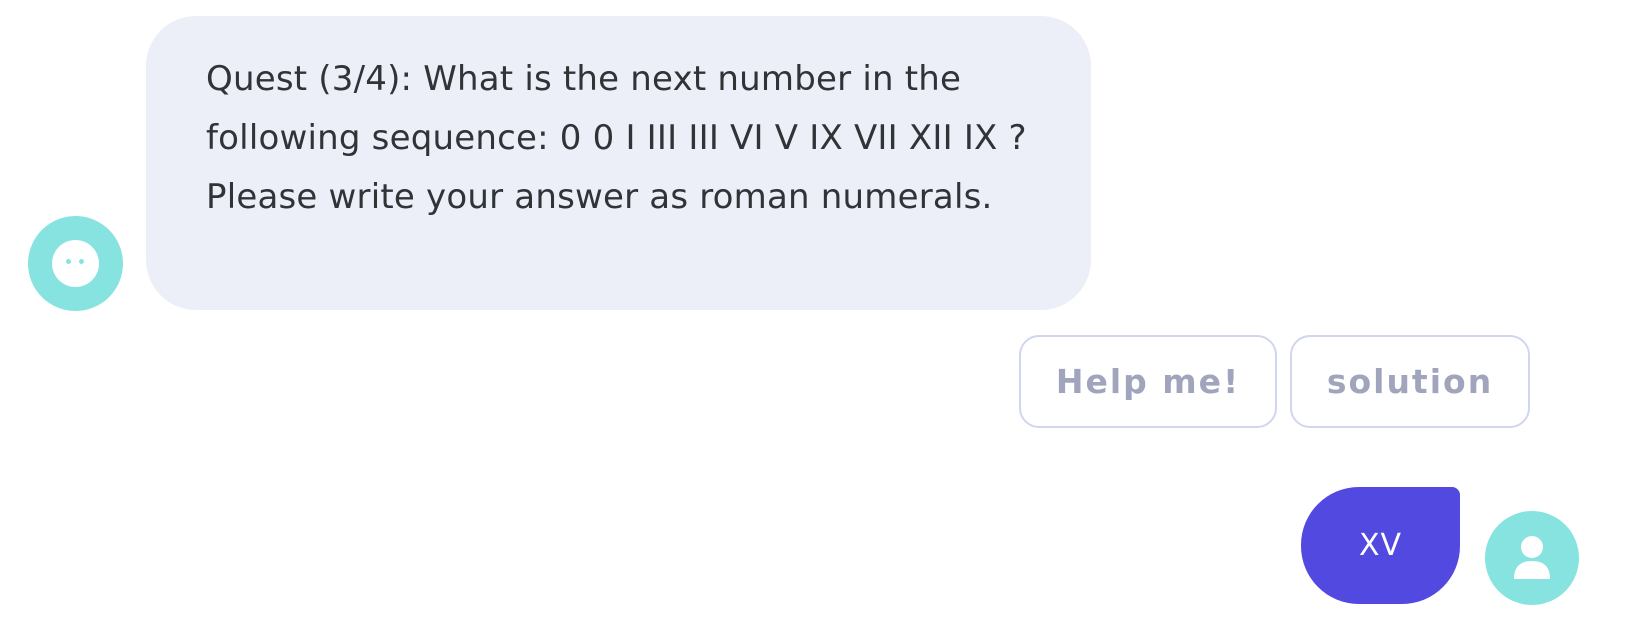  I want to click on bot-face-icon, so click(75, 263).